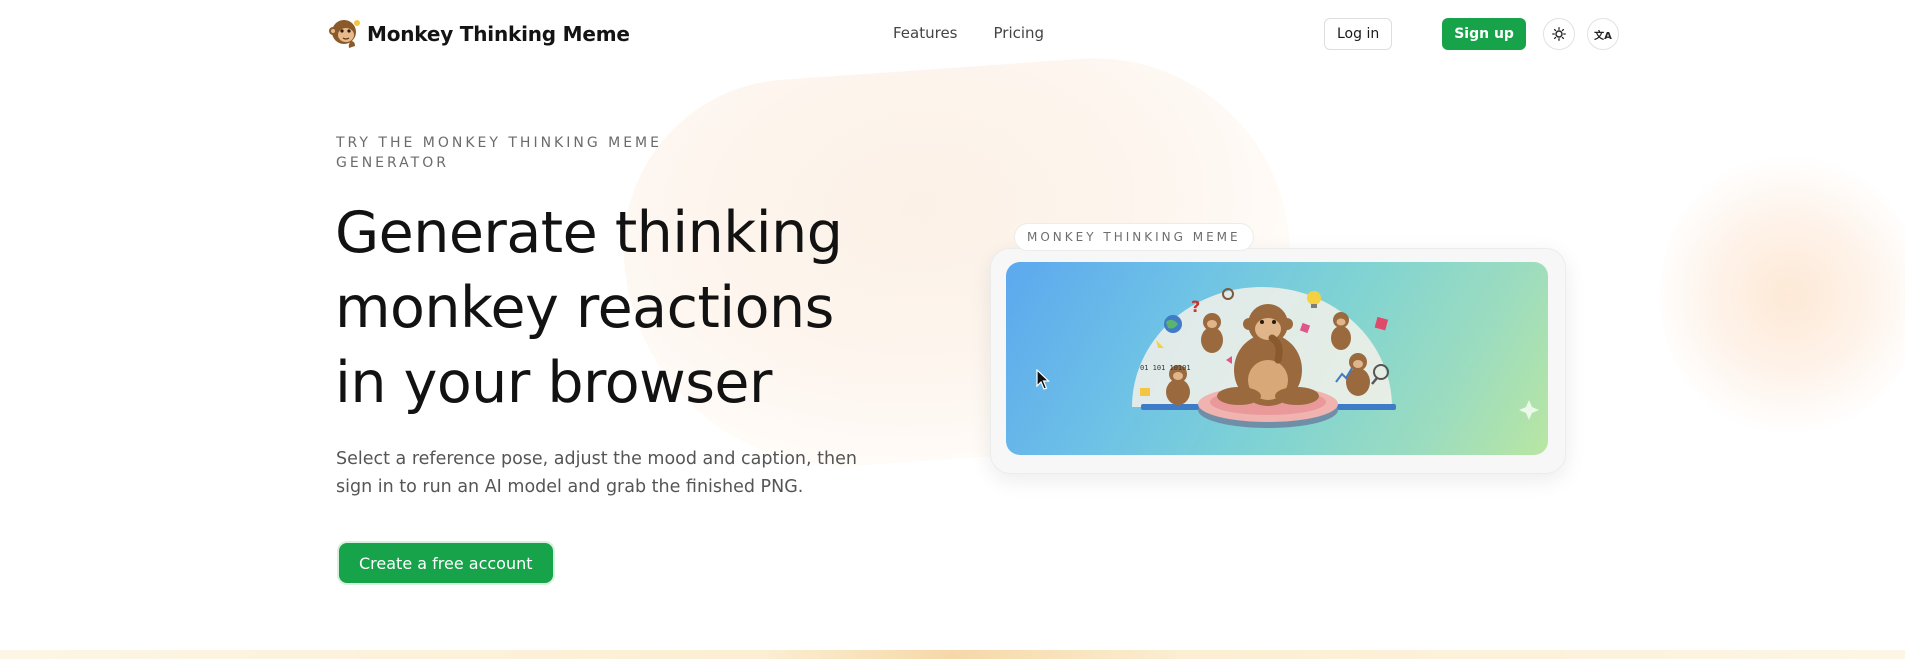 The image size is (1905, 659). I want to click on preview-chip: MONKEY THINKING MEME, so click(1134, 237).